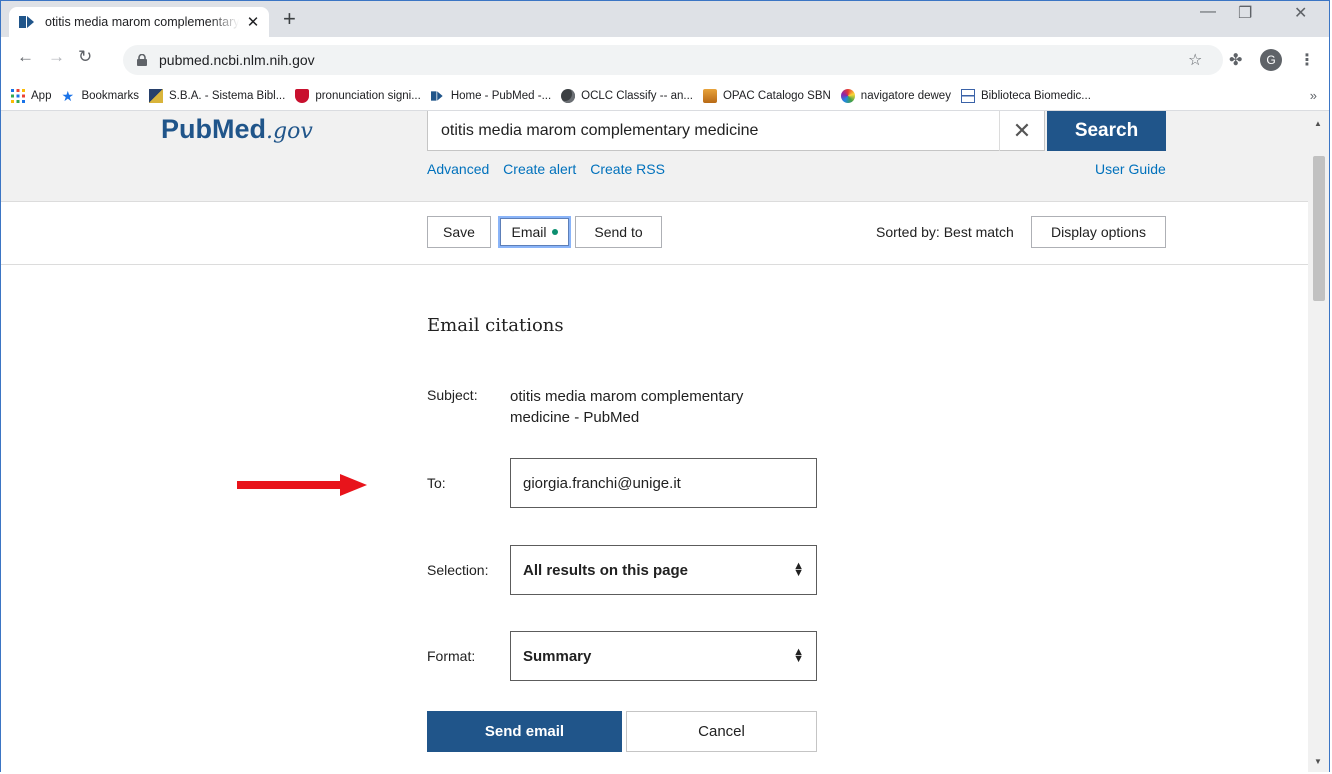 The image size is (1332, 774). I want to click on display-options-button: Display options, so click(1098, 232).